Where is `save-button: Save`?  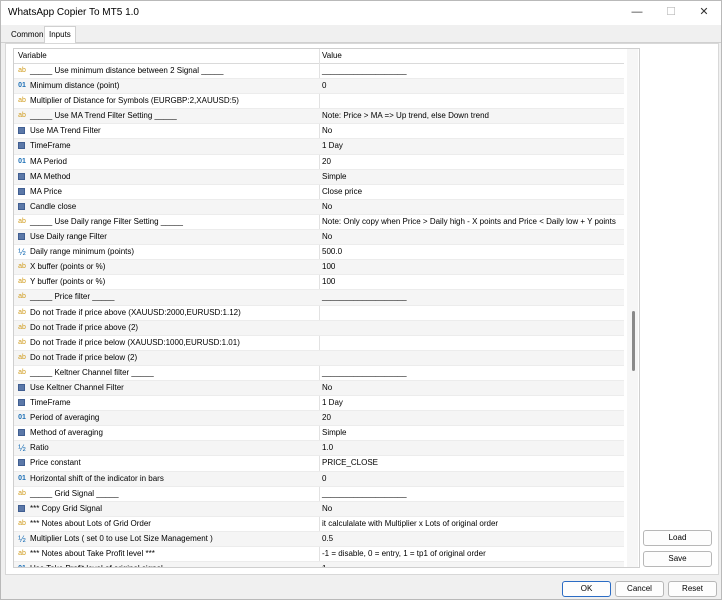
save-button: Save is located at coordinates (677, 559).